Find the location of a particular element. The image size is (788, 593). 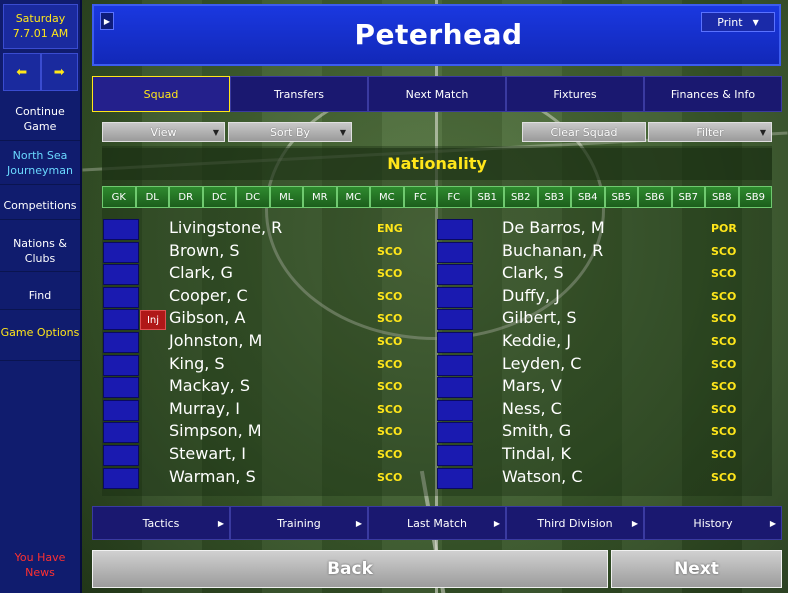

sidebar-item-manager: North Sea Journeyman is located at coordinates (40, 165).